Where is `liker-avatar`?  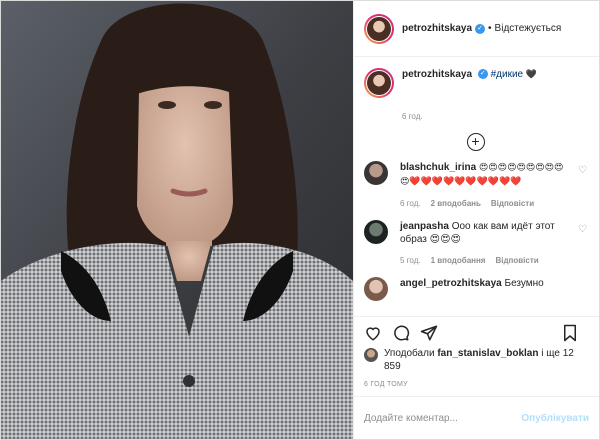 liker-avatar is located at coordinates (371, 355).